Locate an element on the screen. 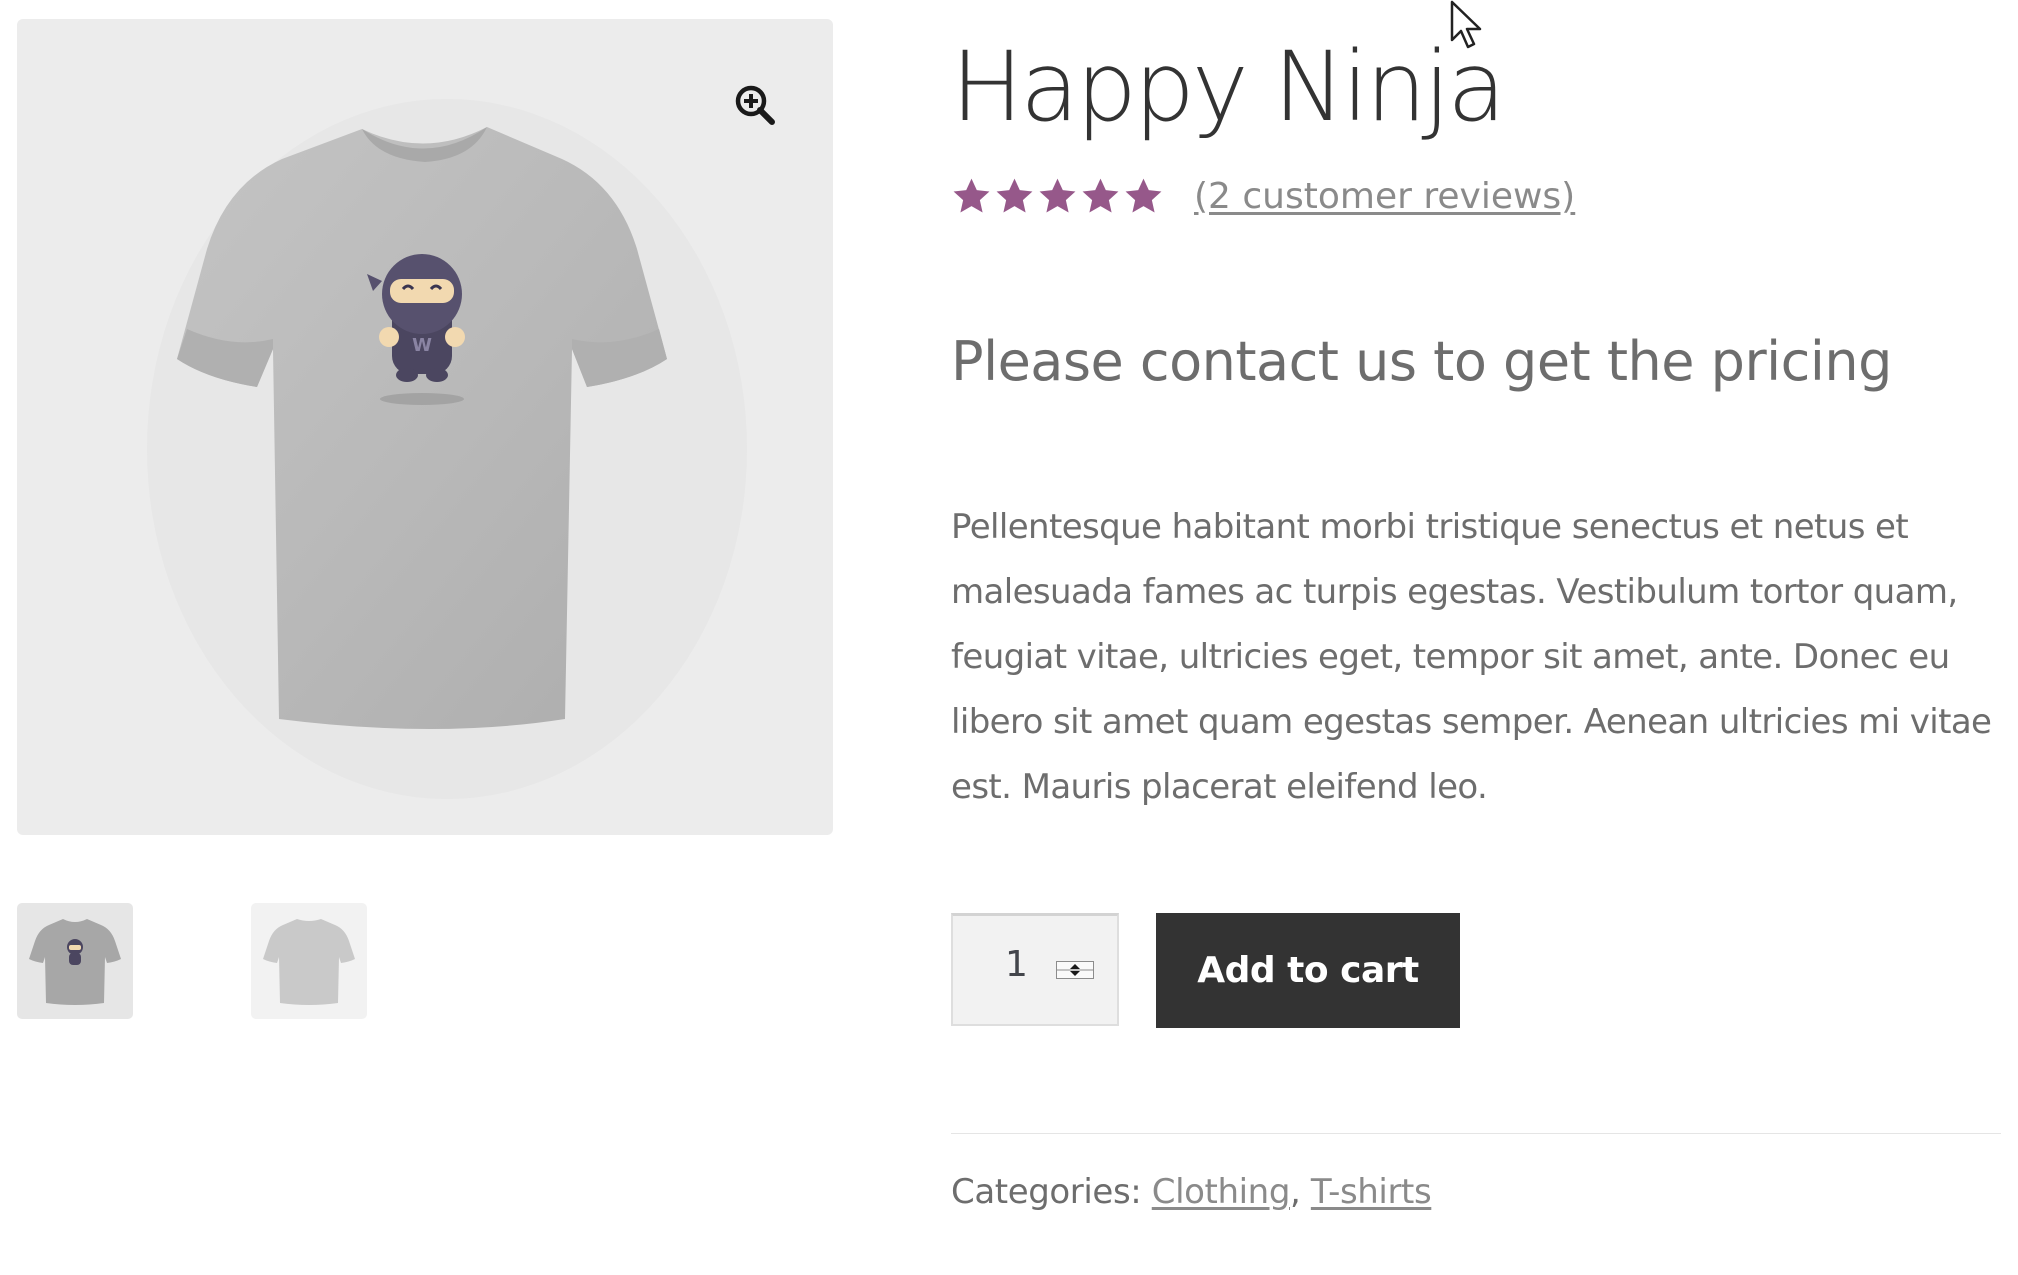  rating-stars is located at coordinates (1057, 196).